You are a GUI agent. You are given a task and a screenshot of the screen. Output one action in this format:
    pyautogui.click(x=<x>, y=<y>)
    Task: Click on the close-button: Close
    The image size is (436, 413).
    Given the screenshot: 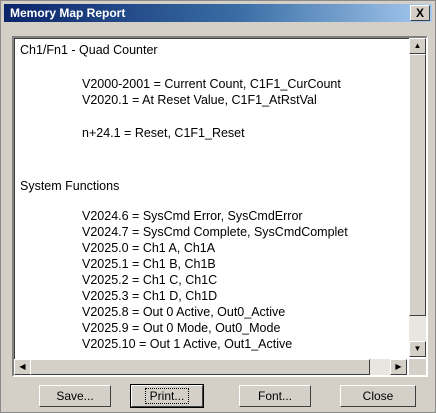 What is the action you would take?
    pyautogui.click(x=378, y=396)
    